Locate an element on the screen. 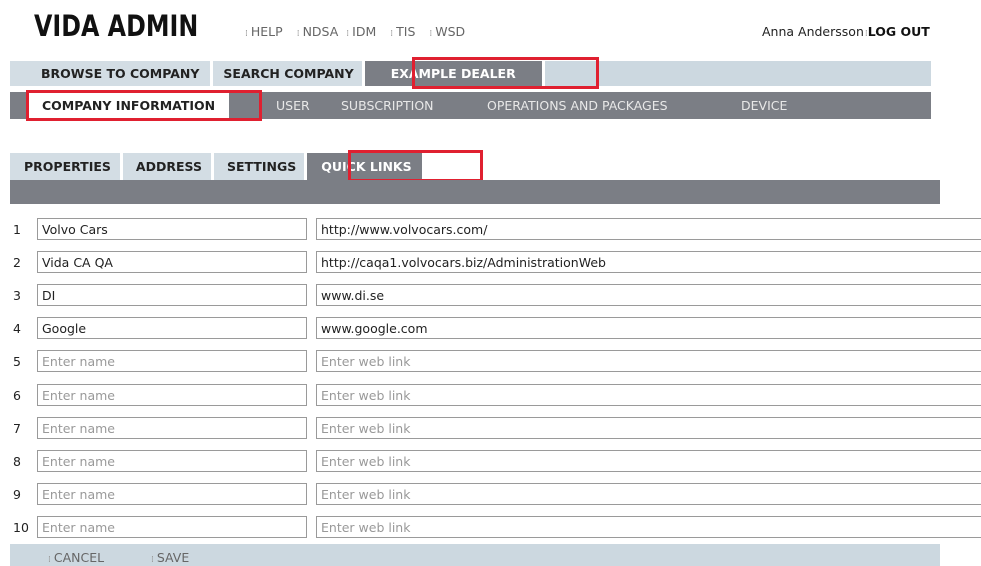 Image resolution: width=981 pixels, height=566 pixels. subtab-device: DEVICE is located at coordinates (764, 105).